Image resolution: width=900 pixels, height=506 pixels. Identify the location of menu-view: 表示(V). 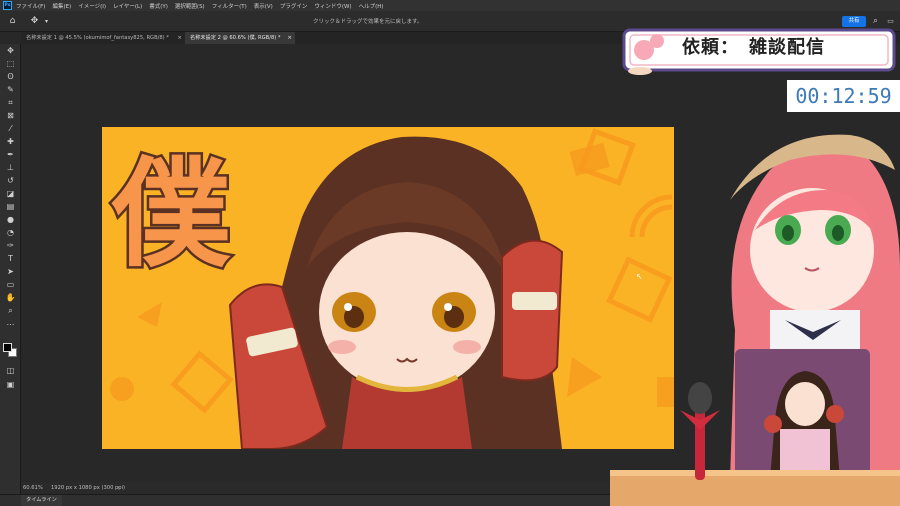
(263, 6).